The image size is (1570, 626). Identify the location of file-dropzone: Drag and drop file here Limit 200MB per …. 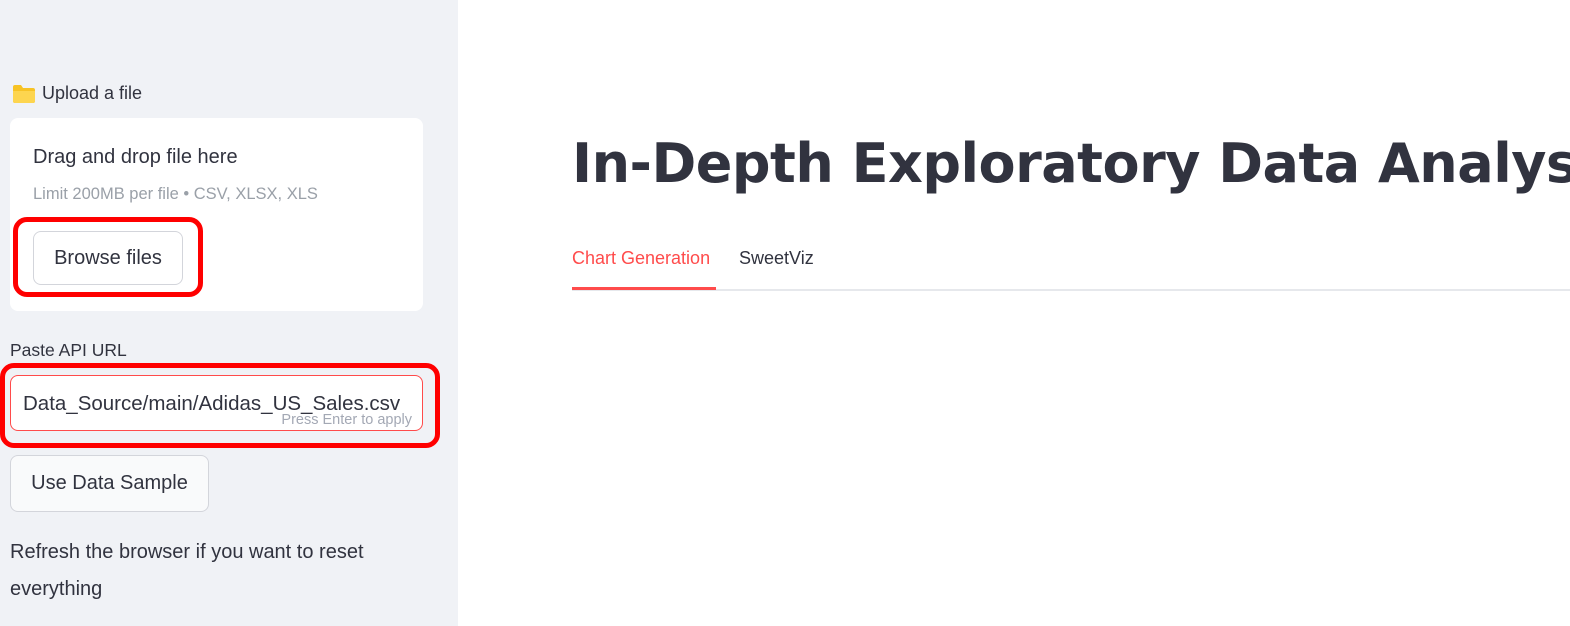
(216, 214).